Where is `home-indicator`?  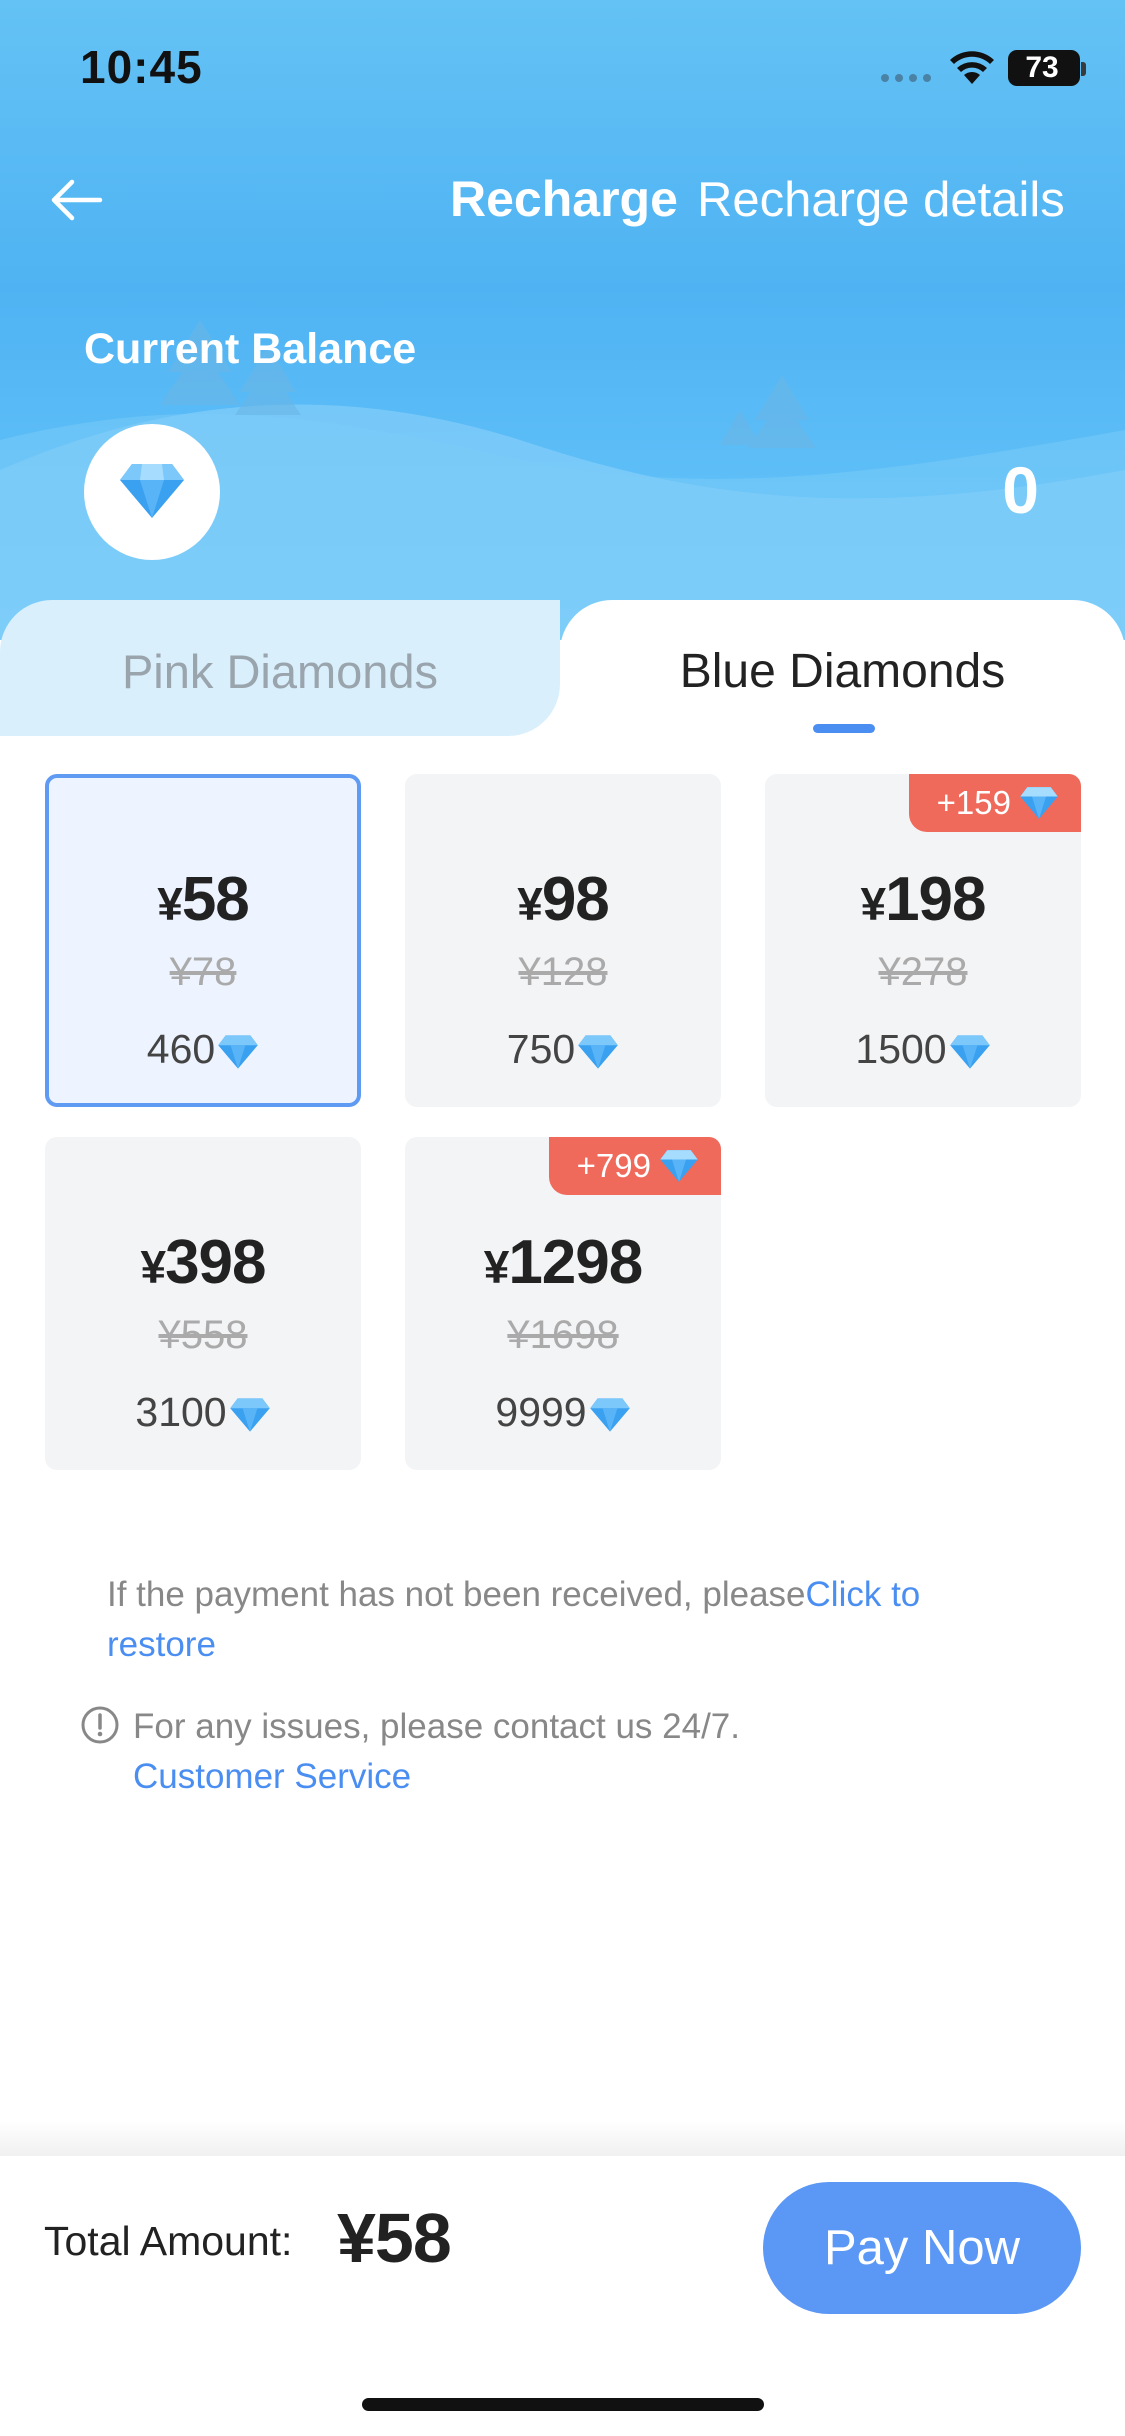
home-indicator is located at coordinates (563, 2404).